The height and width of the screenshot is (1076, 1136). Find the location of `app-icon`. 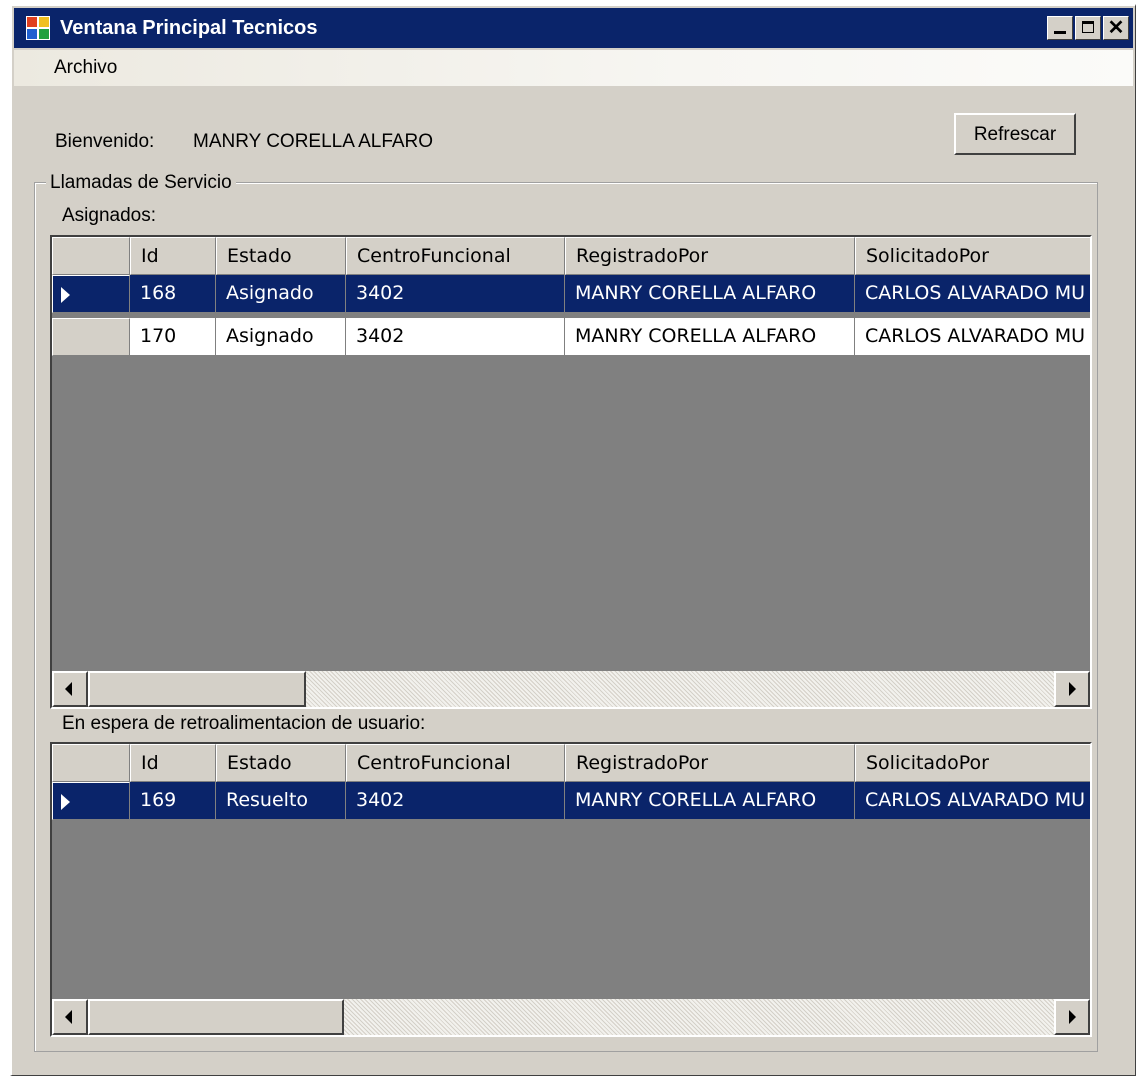

app-icon is located at coordinates (38, 28).